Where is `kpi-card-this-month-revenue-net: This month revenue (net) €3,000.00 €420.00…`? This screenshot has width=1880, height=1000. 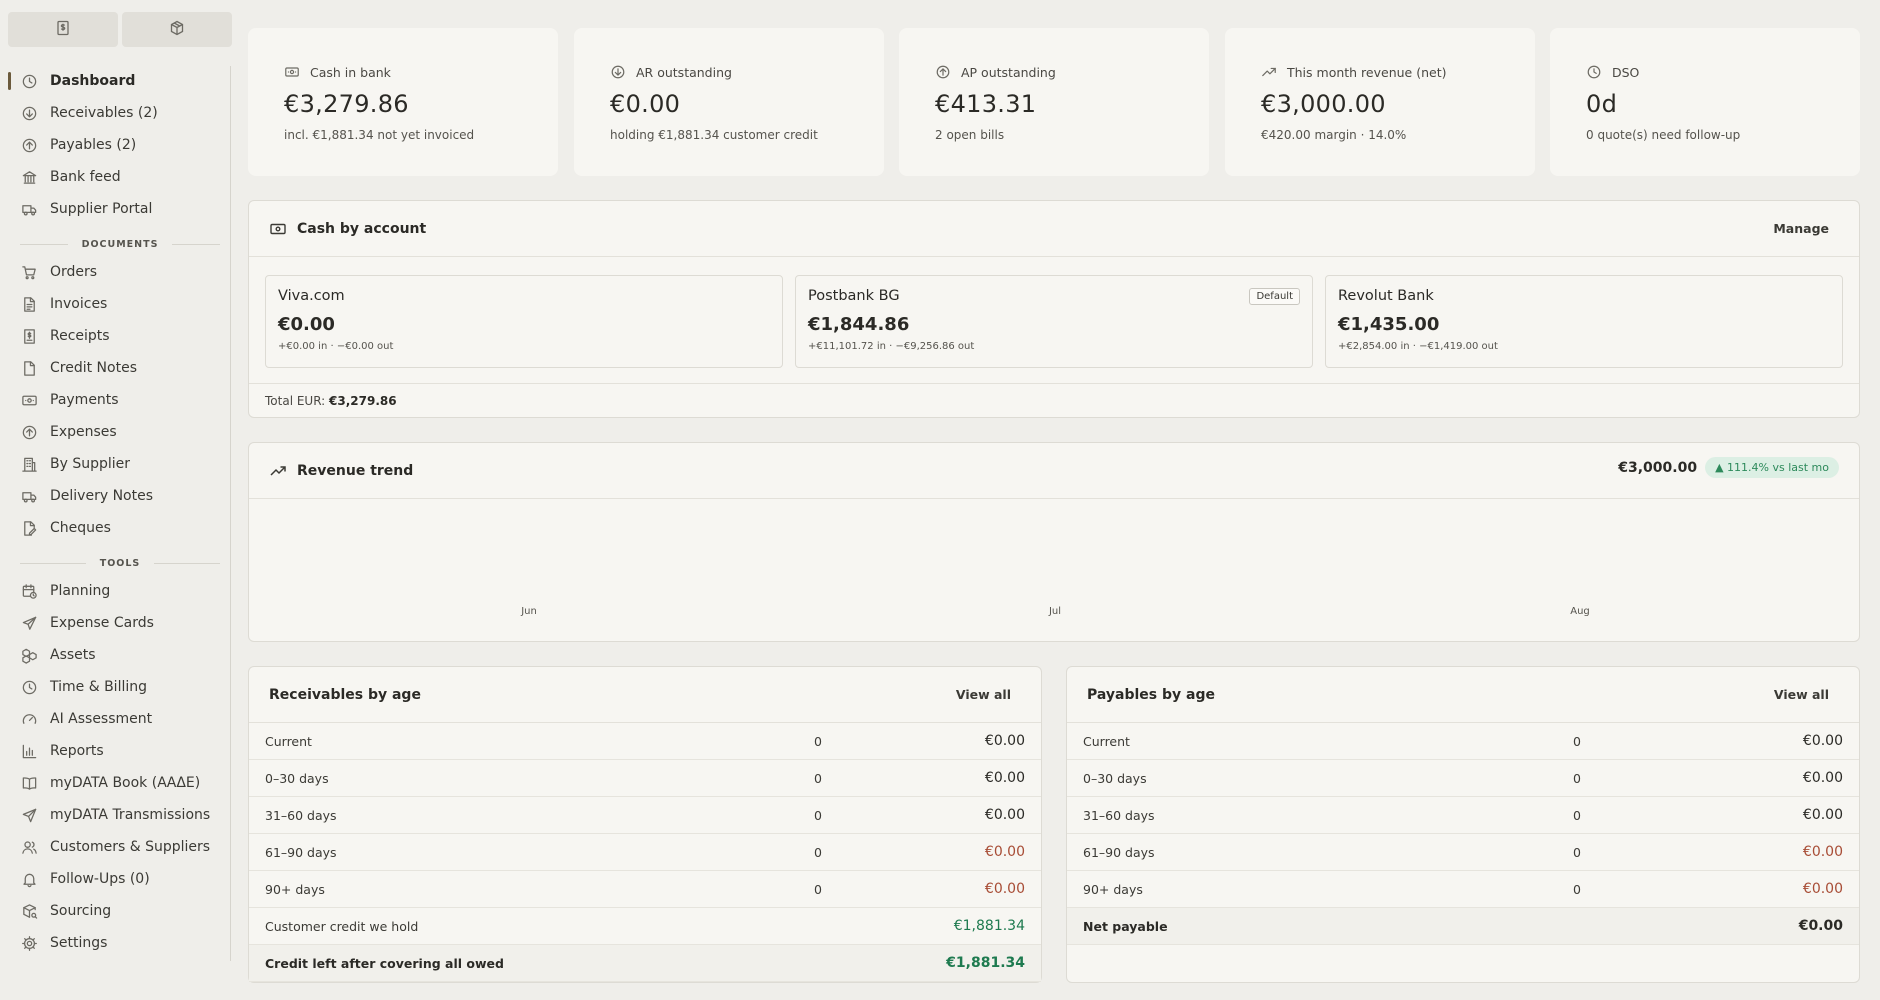
kpi-card-this-month-revenue-net: This month revenue (net) €3,000.00 €420.00… is located at coordinates (1380, 102).